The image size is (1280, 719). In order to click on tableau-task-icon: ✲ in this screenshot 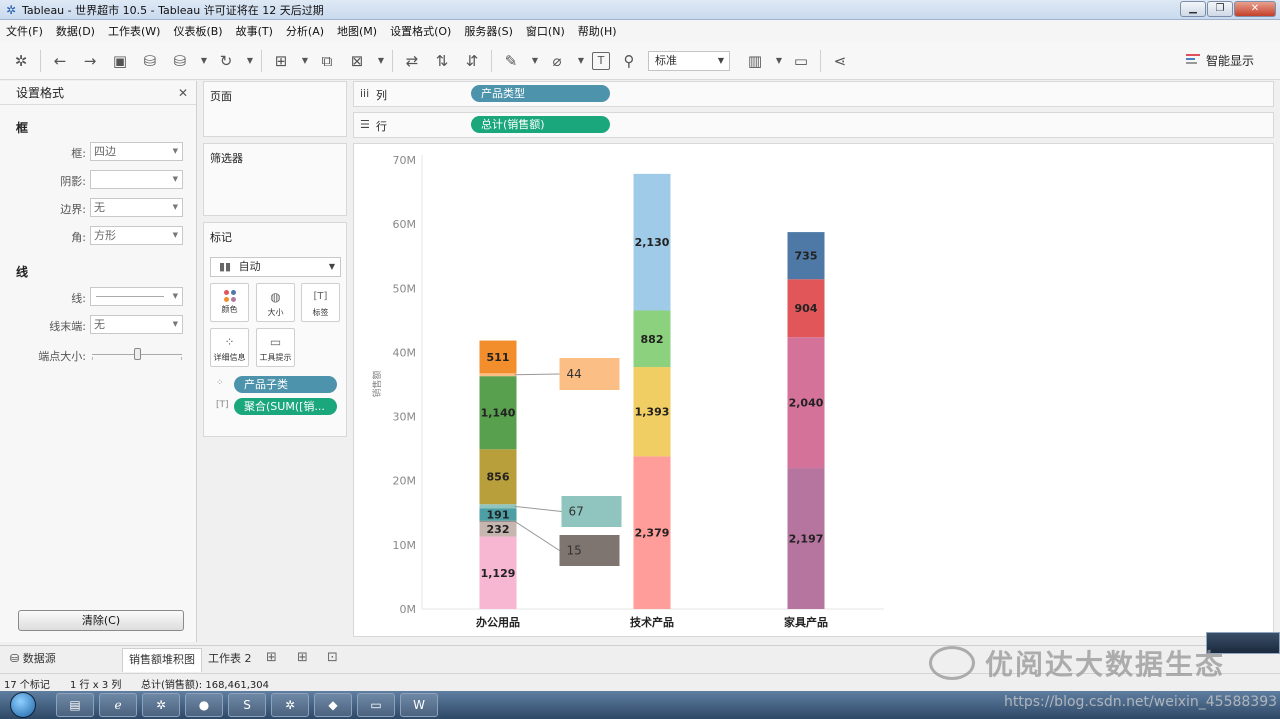, I will do `click(161, 705)`.